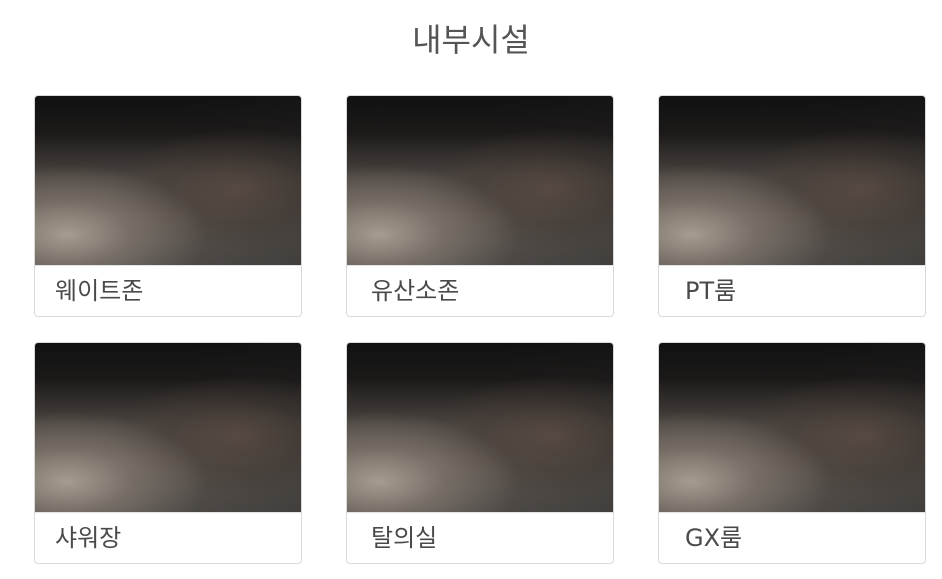  Describe the element at coordinates (480, 290) in the screenshot. I see `facility-label: 유산소존` at that location.